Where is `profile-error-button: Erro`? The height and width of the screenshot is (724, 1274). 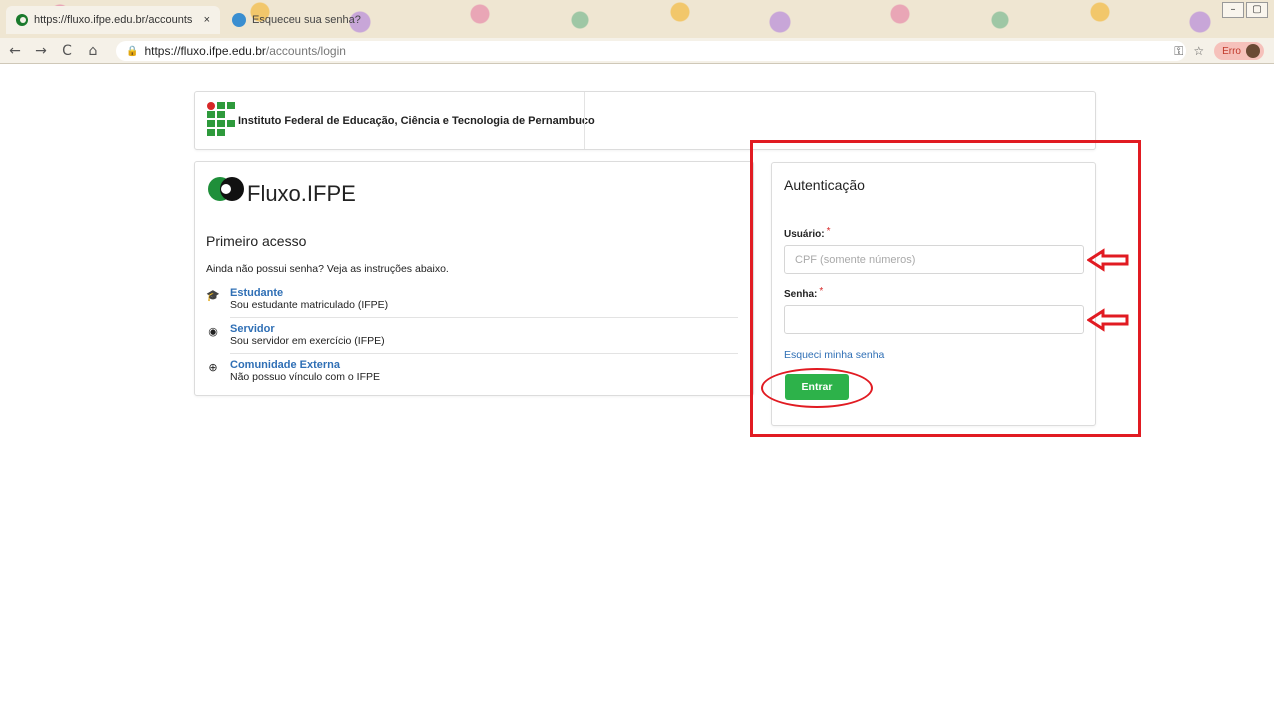
profile-error-button: Erro is located at coordinates (1239, 51).